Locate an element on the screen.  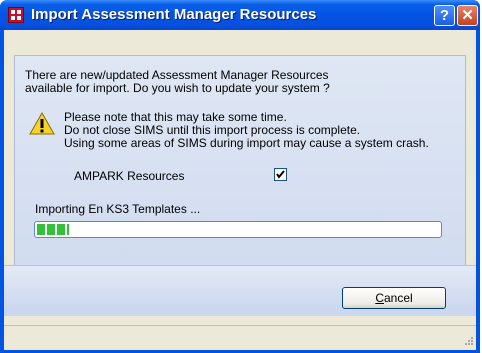
cancel-label-rest: ancel is located at coordinates (398, 298).